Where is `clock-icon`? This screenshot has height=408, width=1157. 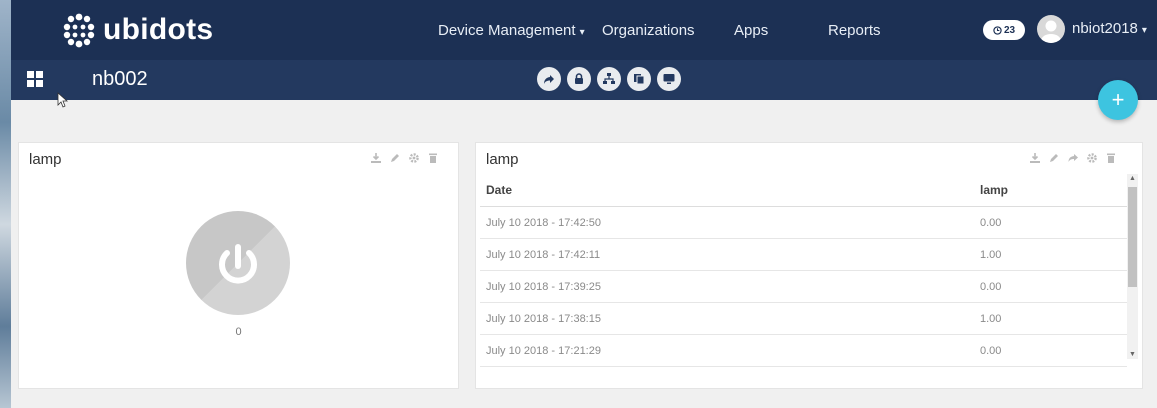
clock-icon is located at coordinates (997, 30).